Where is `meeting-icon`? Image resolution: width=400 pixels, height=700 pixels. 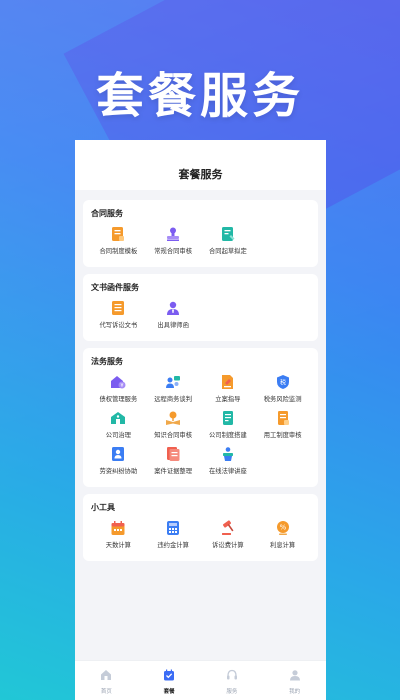
meeting-icon is located at coordinates (173, 382).